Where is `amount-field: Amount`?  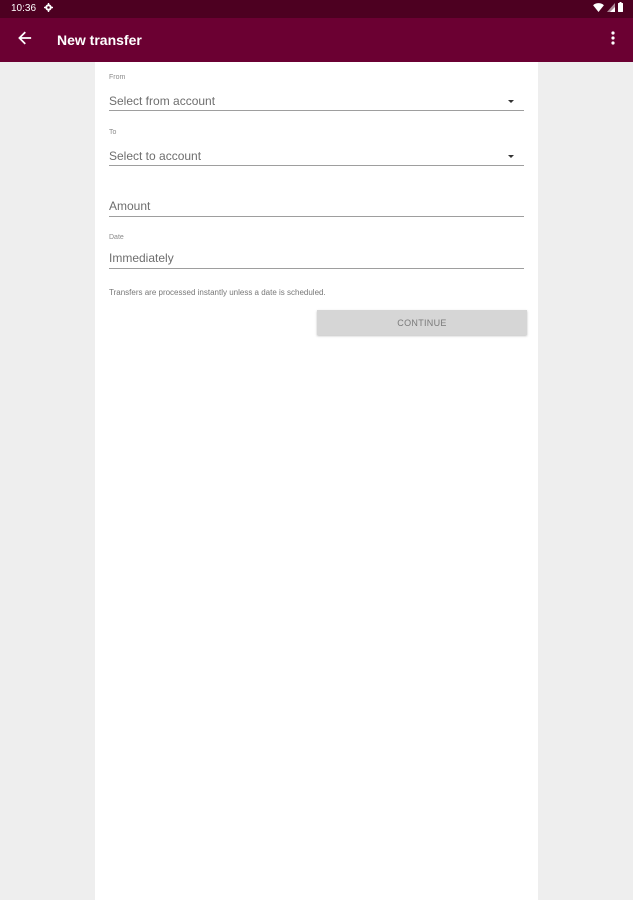 amount-field: Amount is located at coordinates (316, 210).